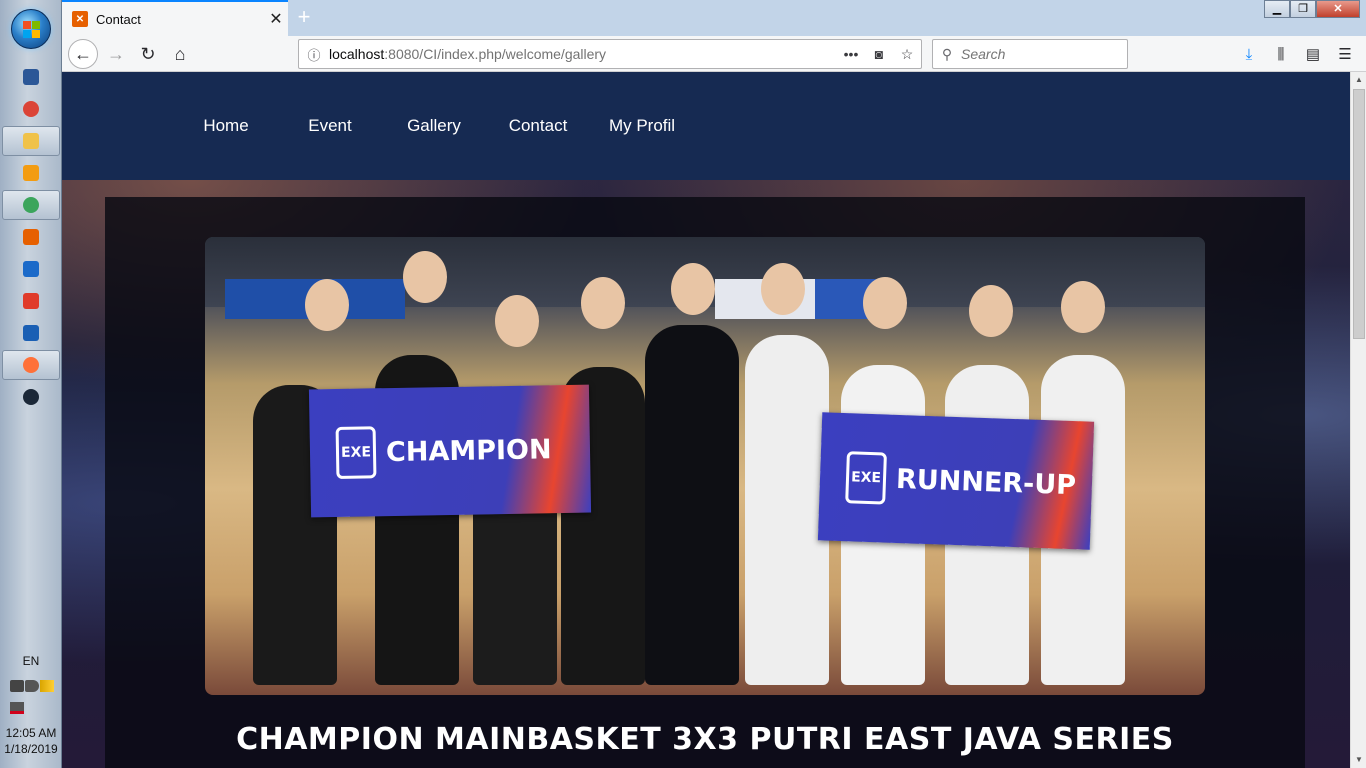  I want to click on champion-banner: EXE CHAMPION, so click(450, 451).